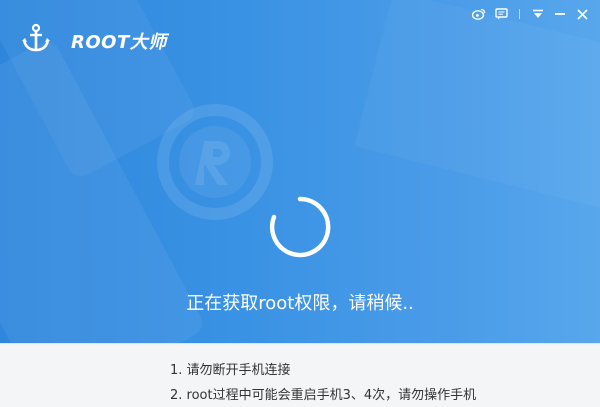  What do you see at coordinates (519, 14) in the screenshot?
I see `divider` at bounding box center [519, 14].